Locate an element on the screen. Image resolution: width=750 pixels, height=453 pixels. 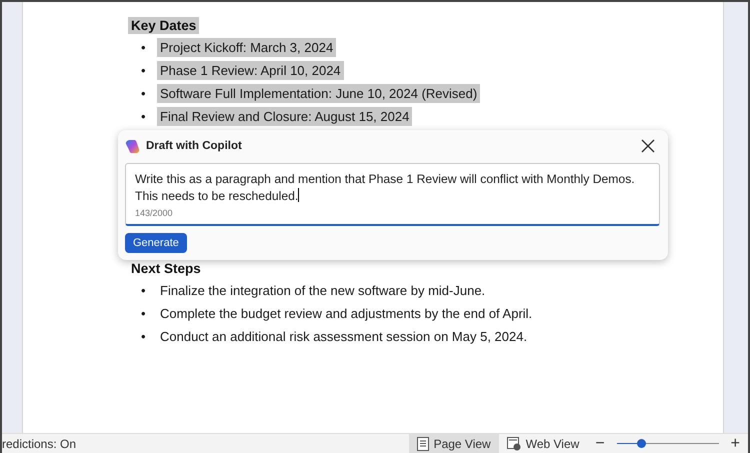
slider-thumb is located at coordinates (641, 443).